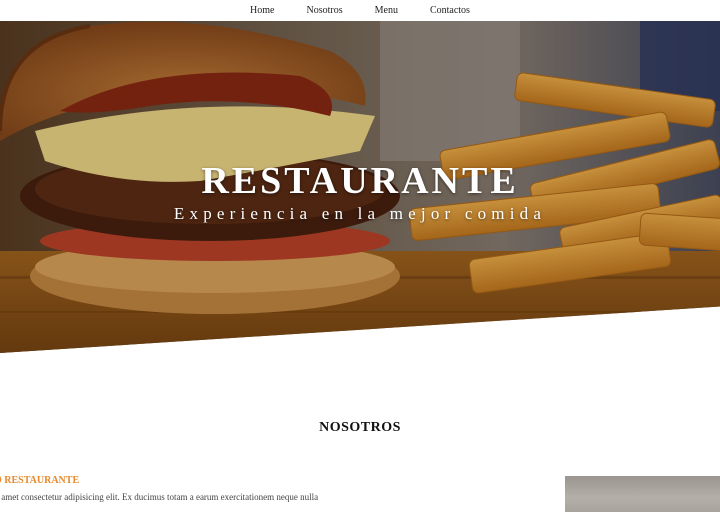 The image size is (720, 512). What do you see at coordinates (360, 213) in the screenshot?
I see `hero-subtitle: Experiencia en la mejor comida` at bounding box center [360, 213].